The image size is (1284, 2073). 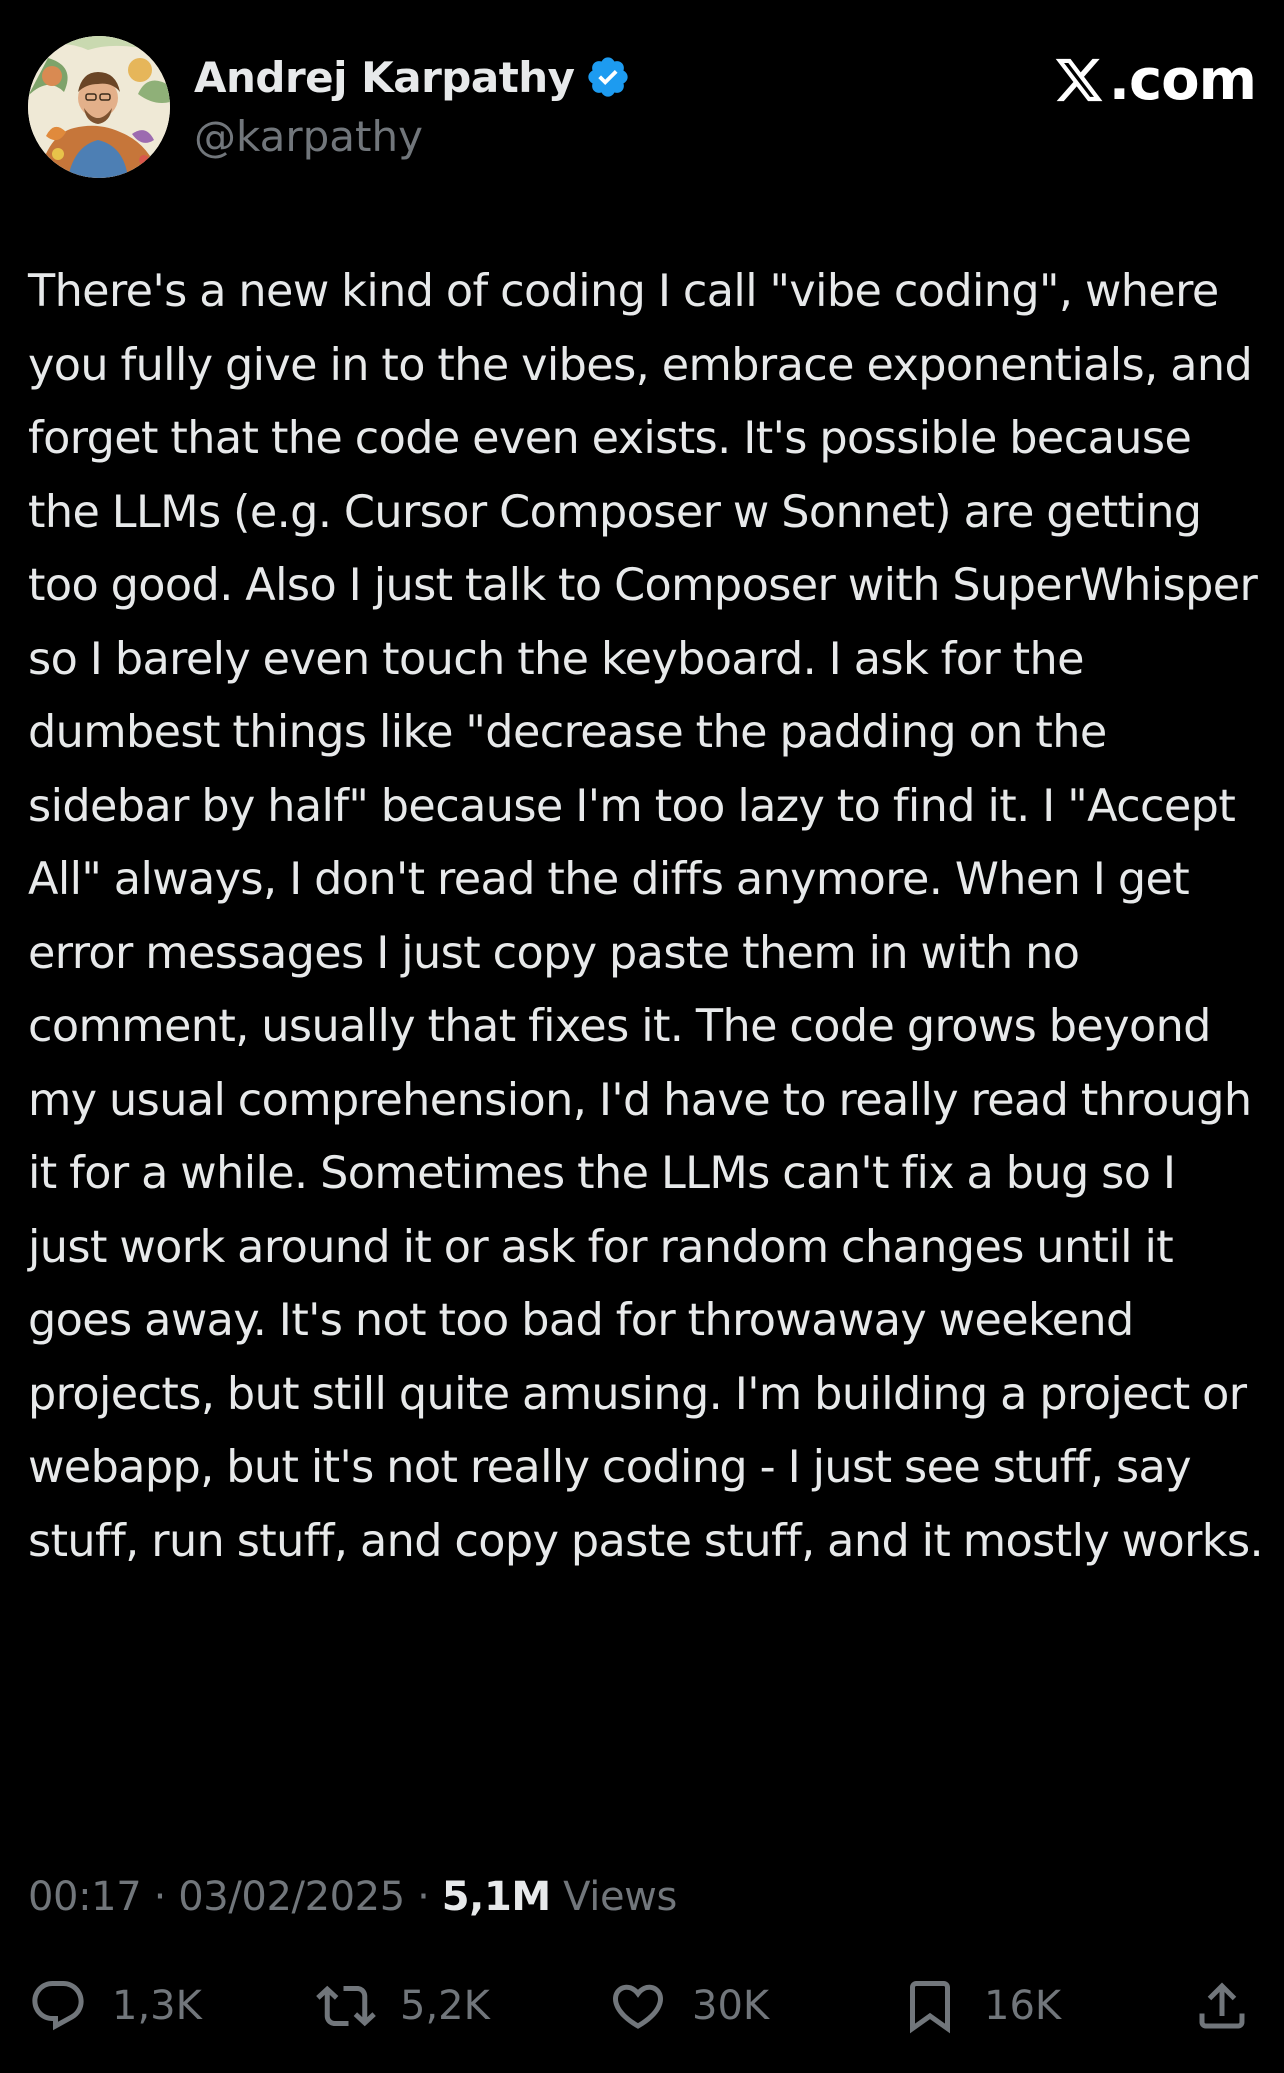 What do you see at coordinates (384, 77) in the screenshot?
I see `author-display-name: Andrej Karpathy` at bounding box center [384, 77].